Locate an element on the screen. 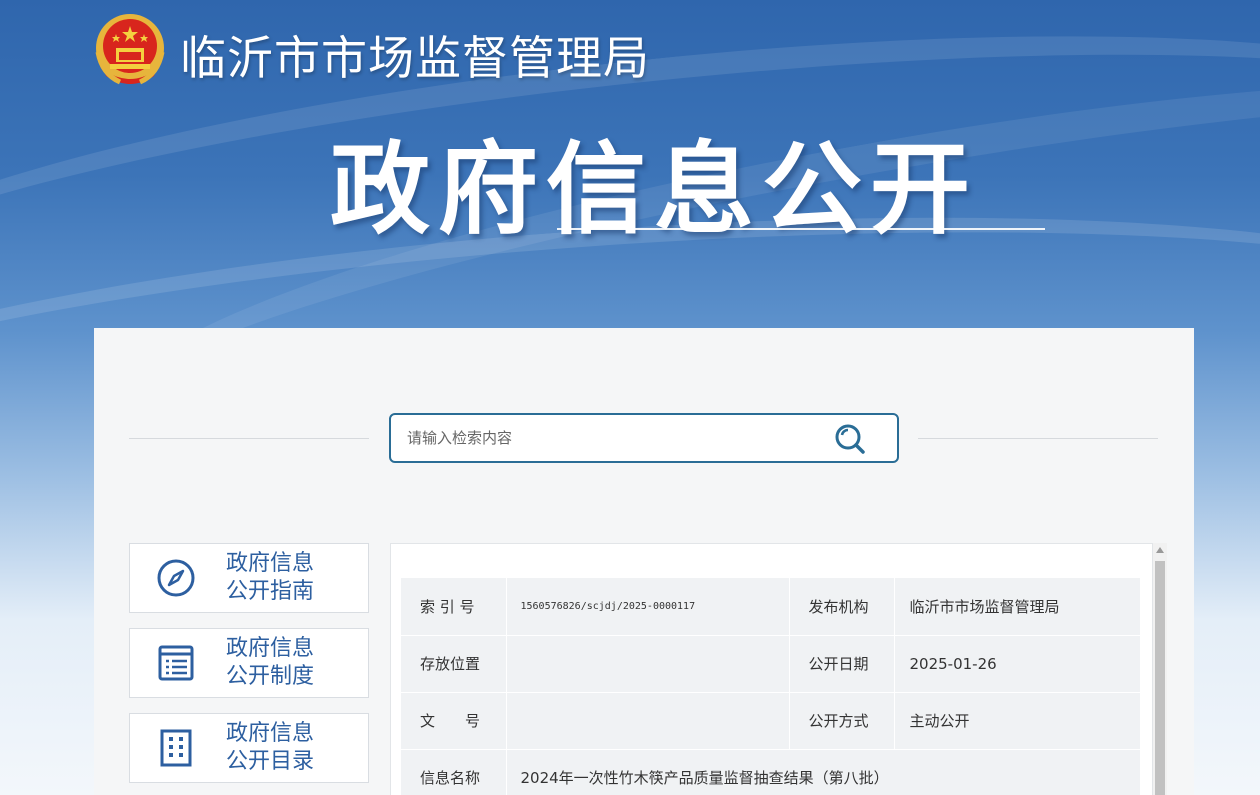 The height and width of the screenshot is (795, 1260). list-document-icon is located at coordinates (176, 663).